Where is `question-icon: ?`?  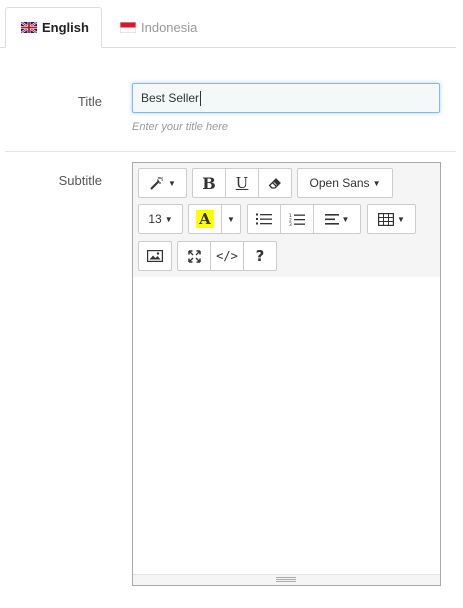
question-icon: ? is located at coordinates (260, 256).